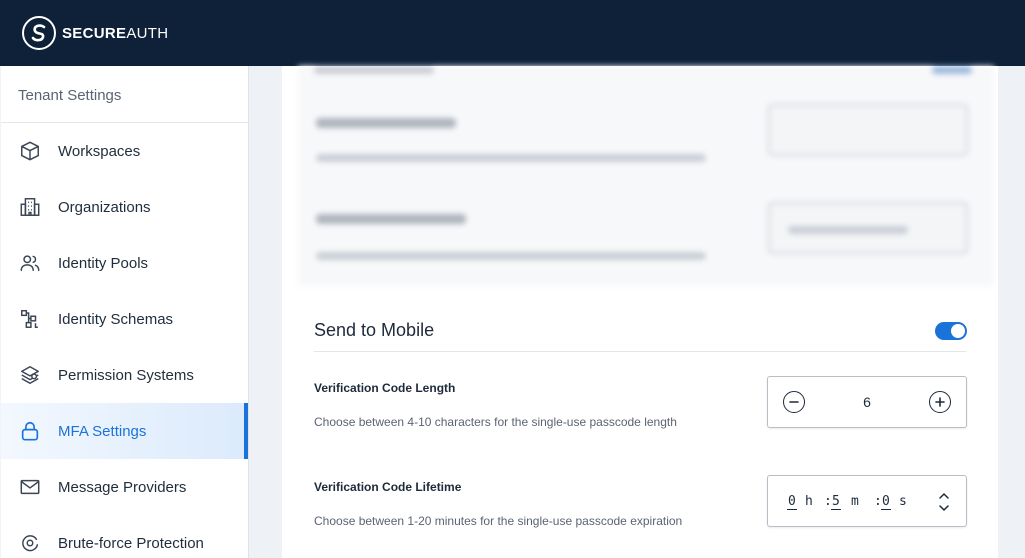  Describe the element at coordinates (388, 487) in the screenshot. I see `code-lifetime-label: Verification Code Lifetime` at that location.